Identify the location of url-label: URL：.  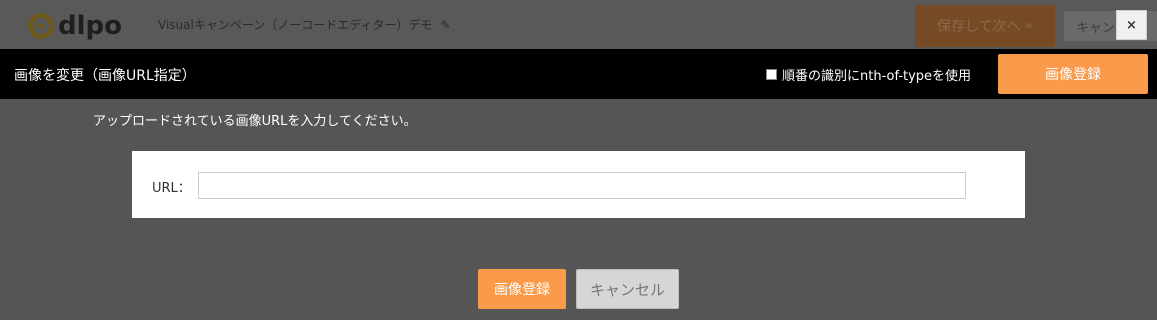
(171, 188).